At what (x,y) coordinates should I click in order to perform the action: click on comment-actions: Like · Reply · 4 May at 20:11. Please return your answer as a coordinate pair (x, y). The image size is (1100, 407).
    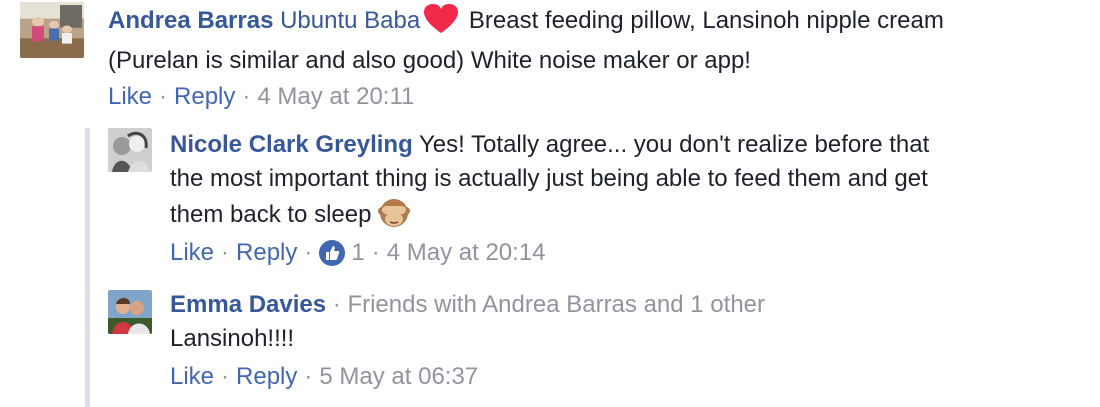
    Looking at the image, I should click on (261, 97).